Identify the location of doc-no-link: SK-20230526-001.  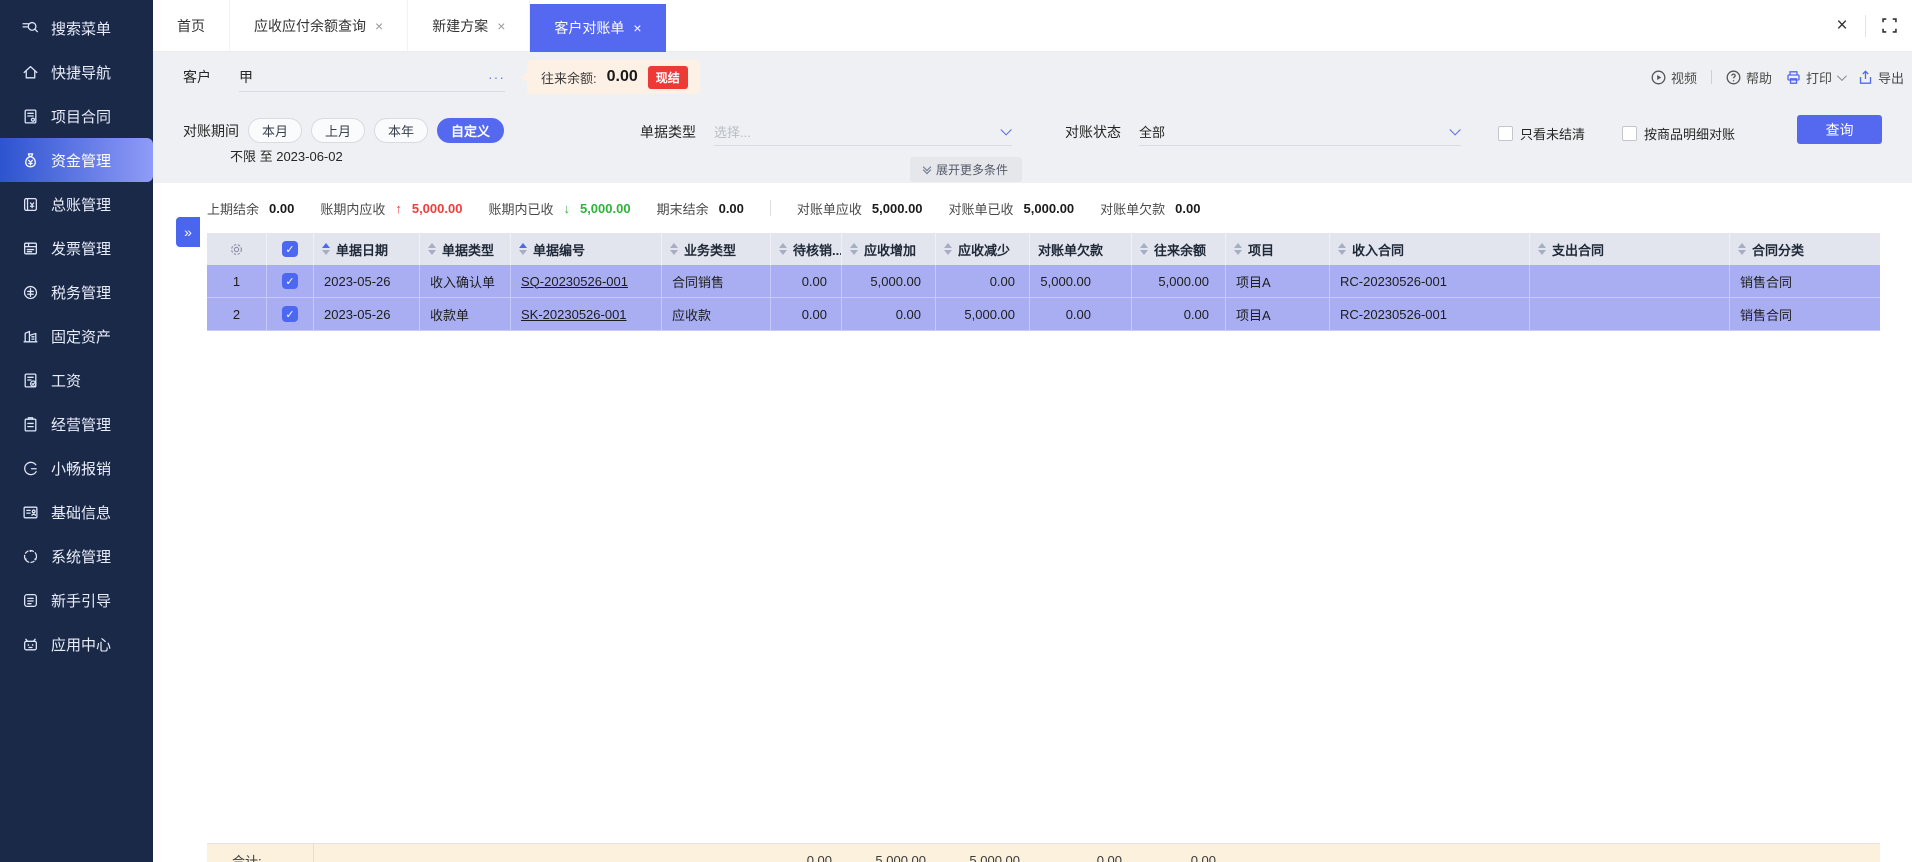
(574, 314).